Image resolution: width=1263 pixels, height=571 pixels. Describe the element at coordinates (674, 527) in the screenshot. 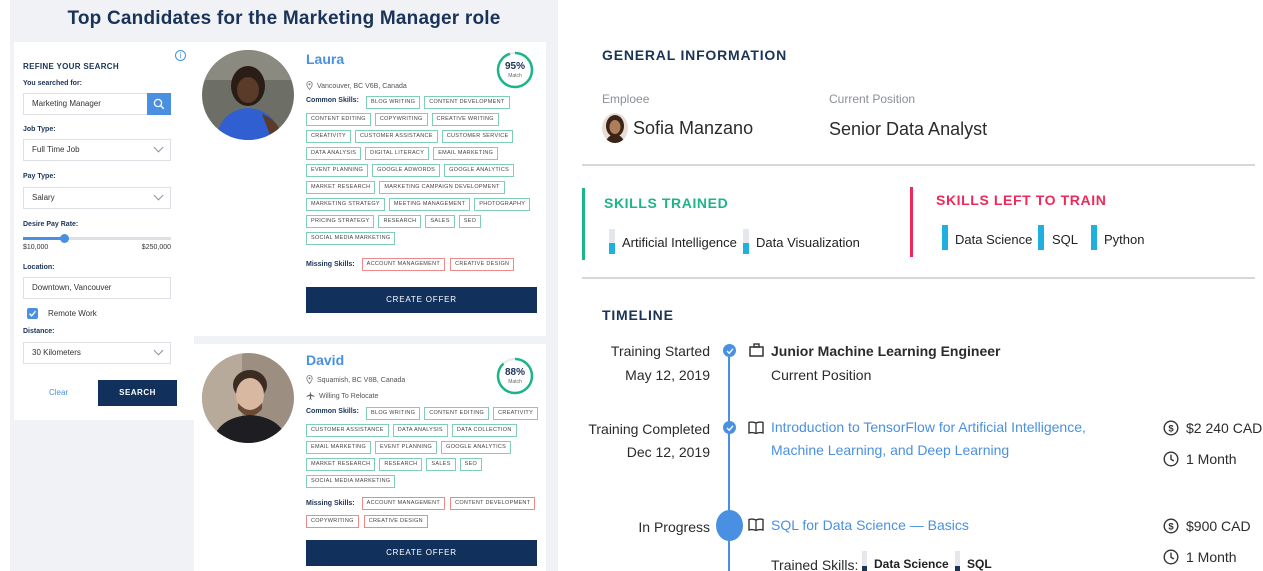

I see `timeline-status: In Progress` at that location.